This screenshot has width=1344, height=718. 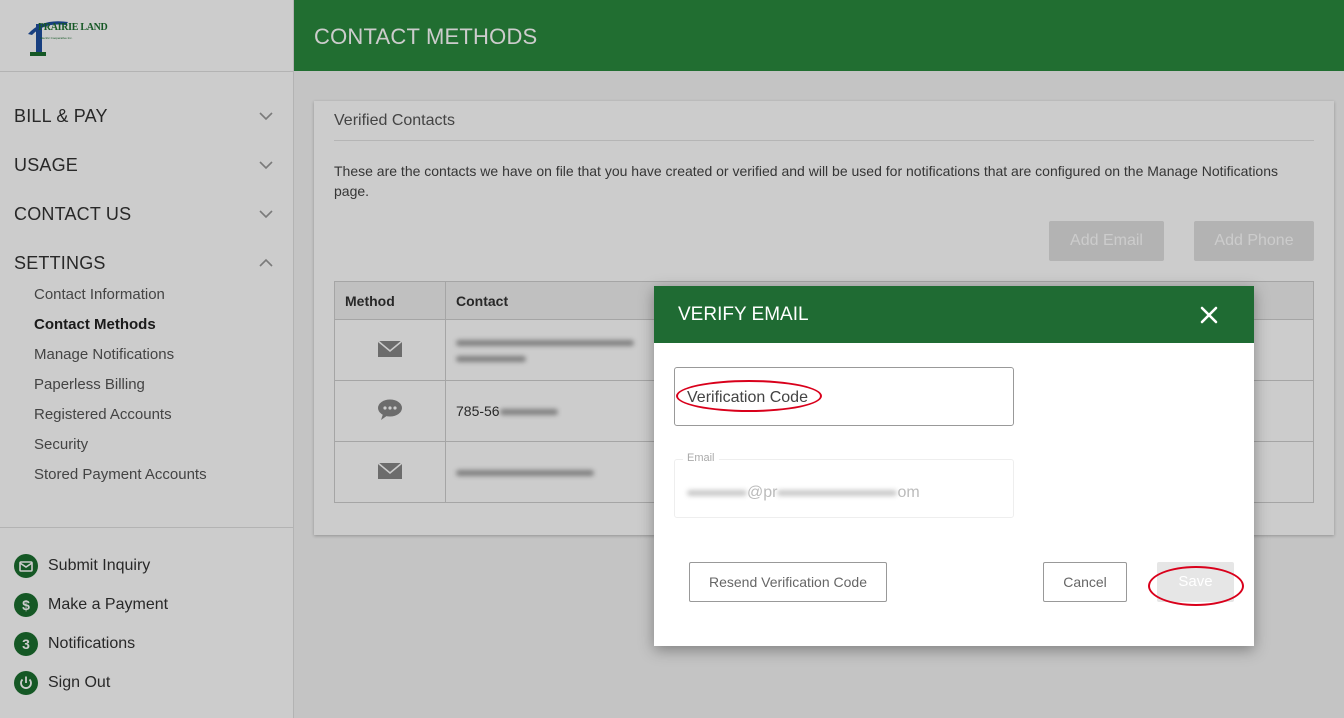 What do you see at coordinates (954, 314) in the screenshot?
I see `dialog-header: VERIFY EMAIL` at bounding box center [954, 314].